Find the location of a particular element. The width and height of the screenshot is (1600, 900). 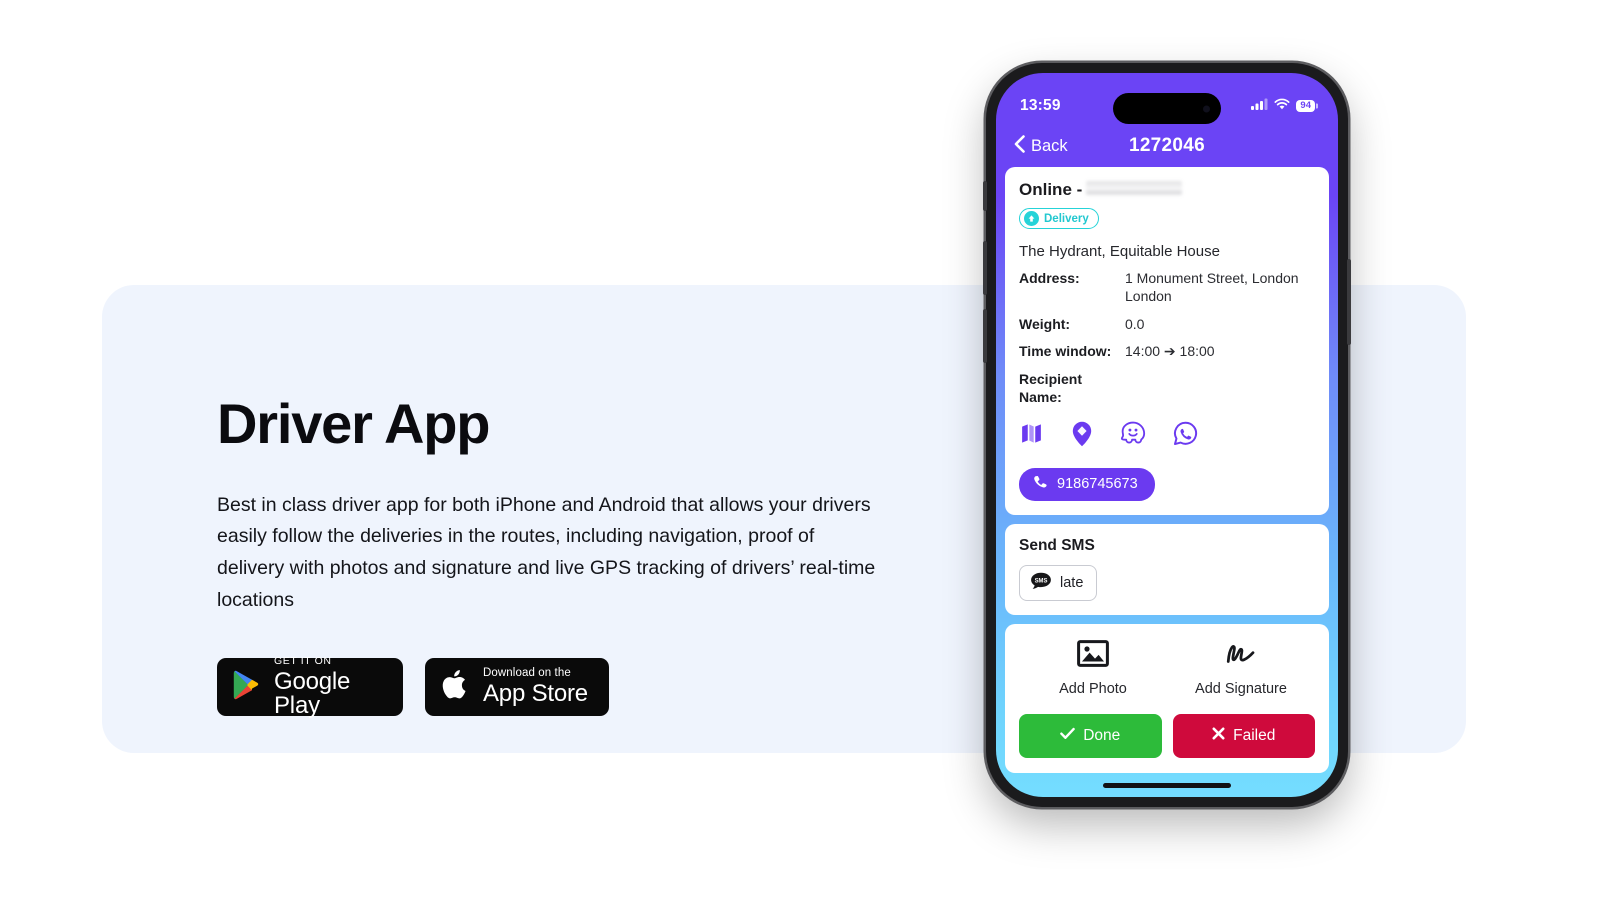

wifi-icon is located at coordinates (1282, 106).